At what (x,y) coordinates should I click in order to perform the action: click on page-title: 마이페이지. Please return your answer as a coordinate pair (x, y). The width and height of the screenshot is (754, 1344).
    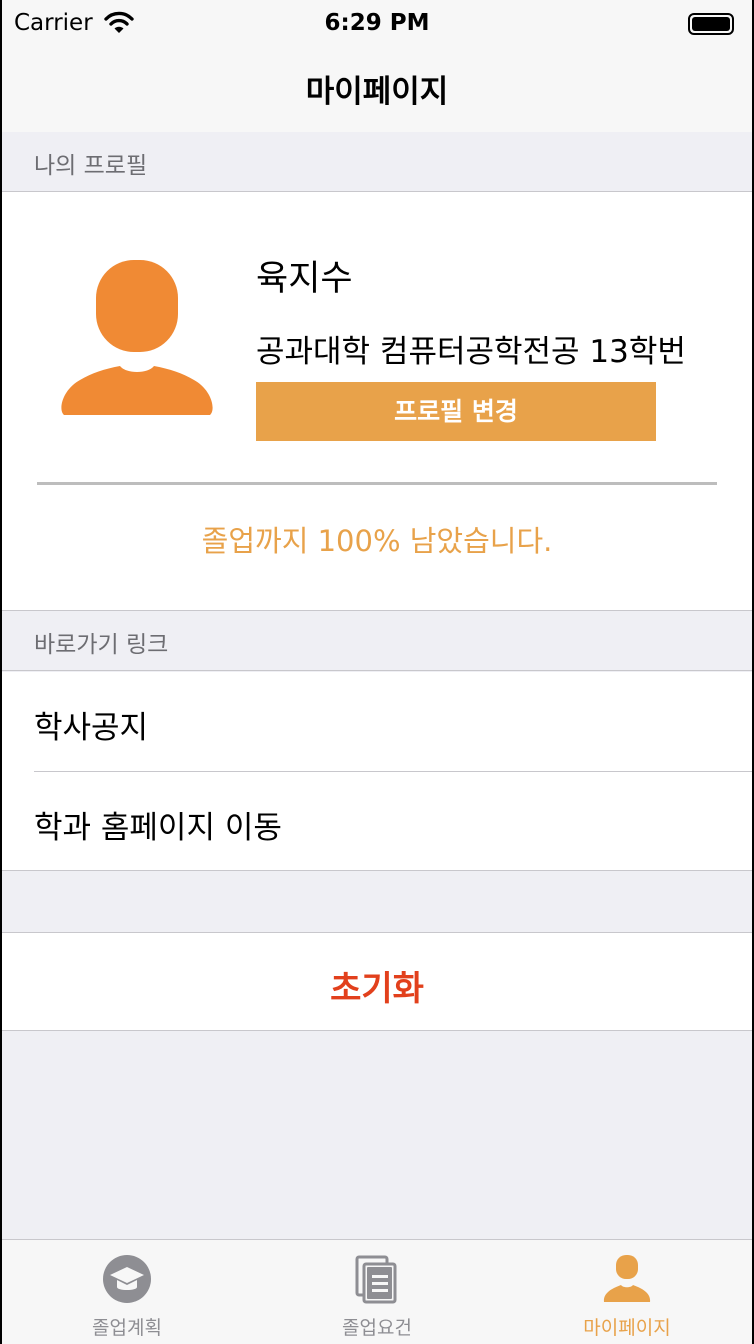
    Looking at the image, I should click on (377, 92).